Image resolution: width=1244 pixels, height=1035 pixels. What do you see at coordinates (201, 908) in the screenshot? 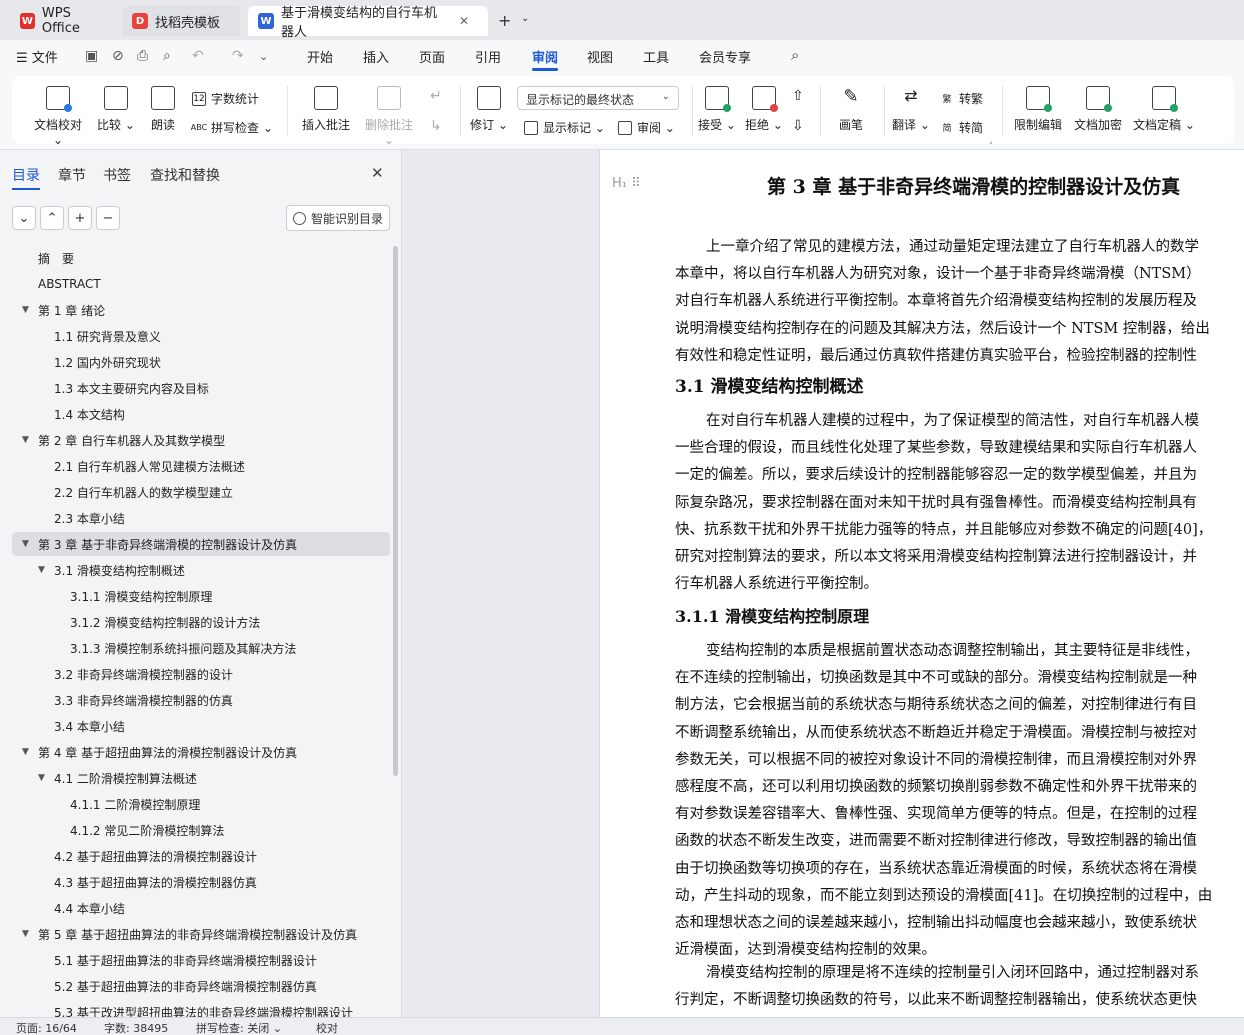
I see `toc-item: 4.4 本章小结` at bounding box center [201, 908].